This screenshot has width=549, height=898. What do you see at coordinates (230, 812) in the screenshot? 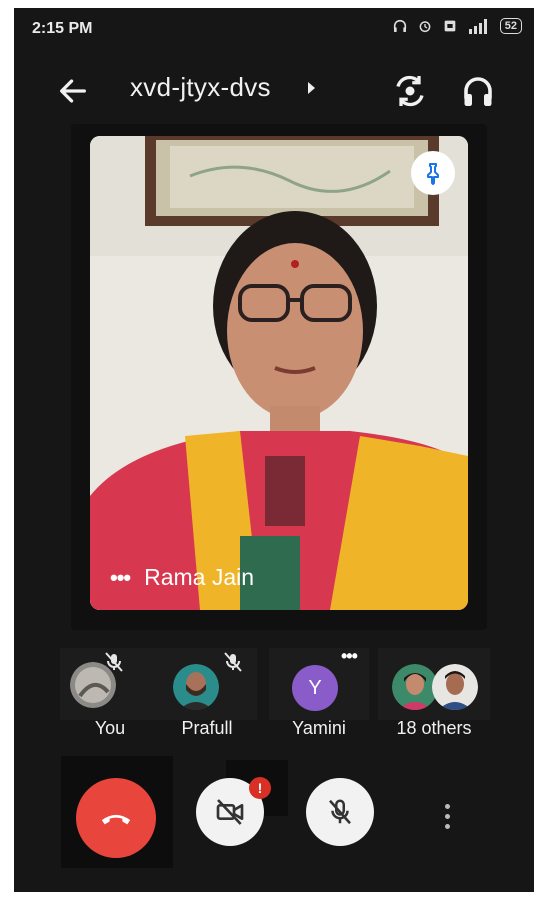
I see `camera-off-icon` at bounding box center [230, 812].